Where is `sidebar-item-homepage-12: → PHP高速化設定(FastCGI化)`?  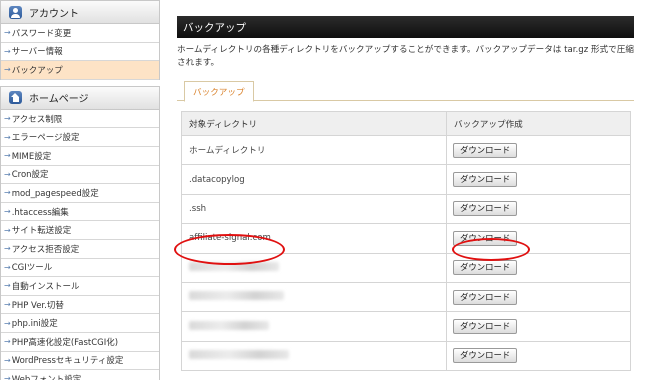
sidebar-item-homepage-12: → PHP高速化設定(FastCGI化) is located at coordinates (80, 342).